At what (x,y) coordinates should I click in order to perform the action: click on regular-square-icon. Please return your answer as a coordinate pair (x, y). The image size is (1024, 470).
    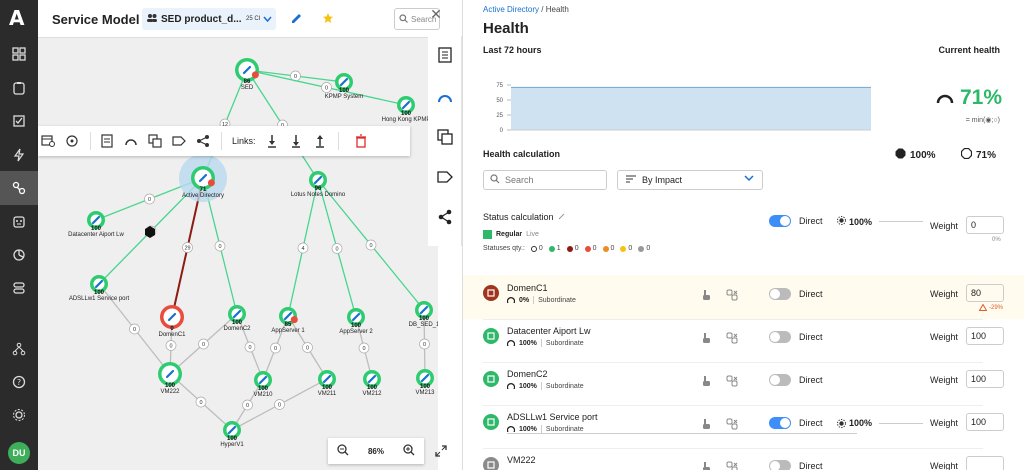
    Looking at the image, I should click on (487, 234).